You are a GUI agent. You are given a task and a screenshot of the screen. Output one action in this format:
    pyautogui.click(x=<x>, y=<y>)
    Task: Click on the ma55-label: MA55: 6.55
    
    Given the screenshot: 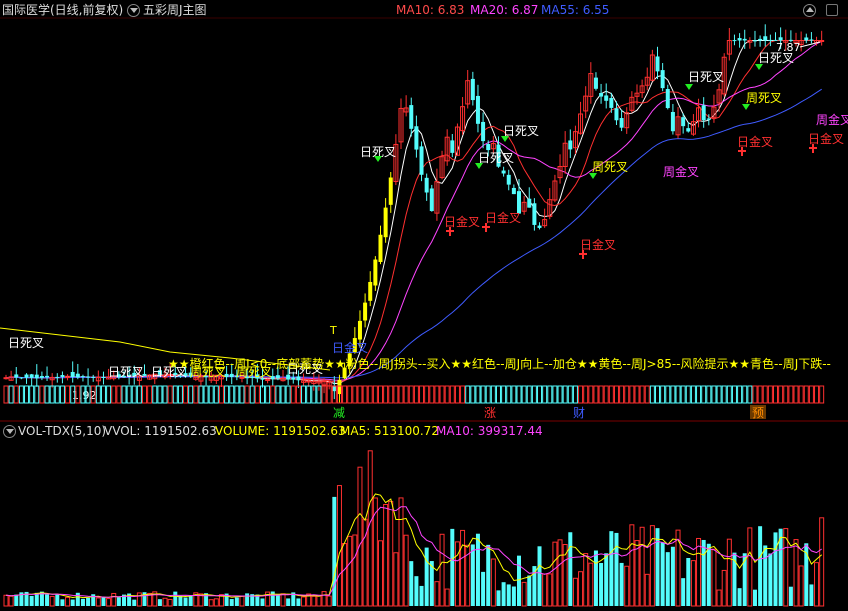 What is the action you would take?
    pyautogui.click(x=575, y=10)
    